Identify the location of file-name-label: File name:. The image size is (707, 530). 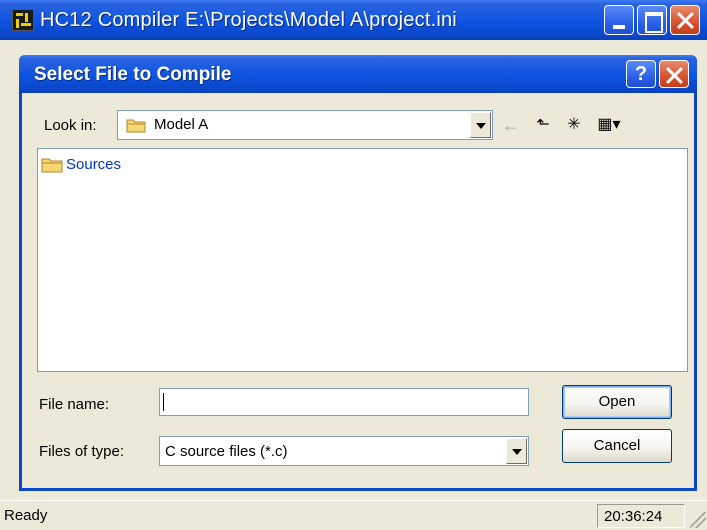
(74, 404).